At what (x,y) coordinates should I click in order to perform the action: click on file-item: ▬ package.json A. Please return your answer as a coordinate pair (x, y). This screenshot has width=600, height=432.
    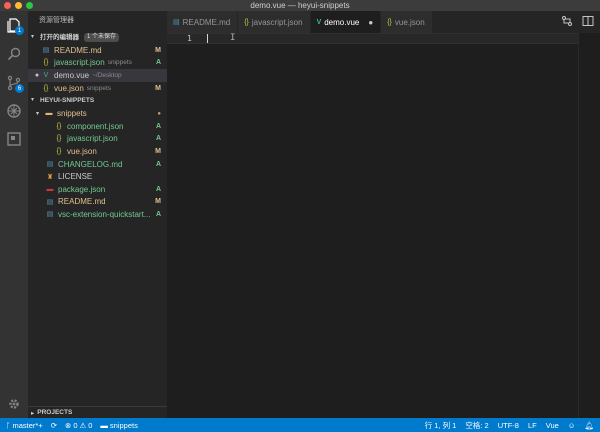
    Looking at the image, I should click on (97, 189).